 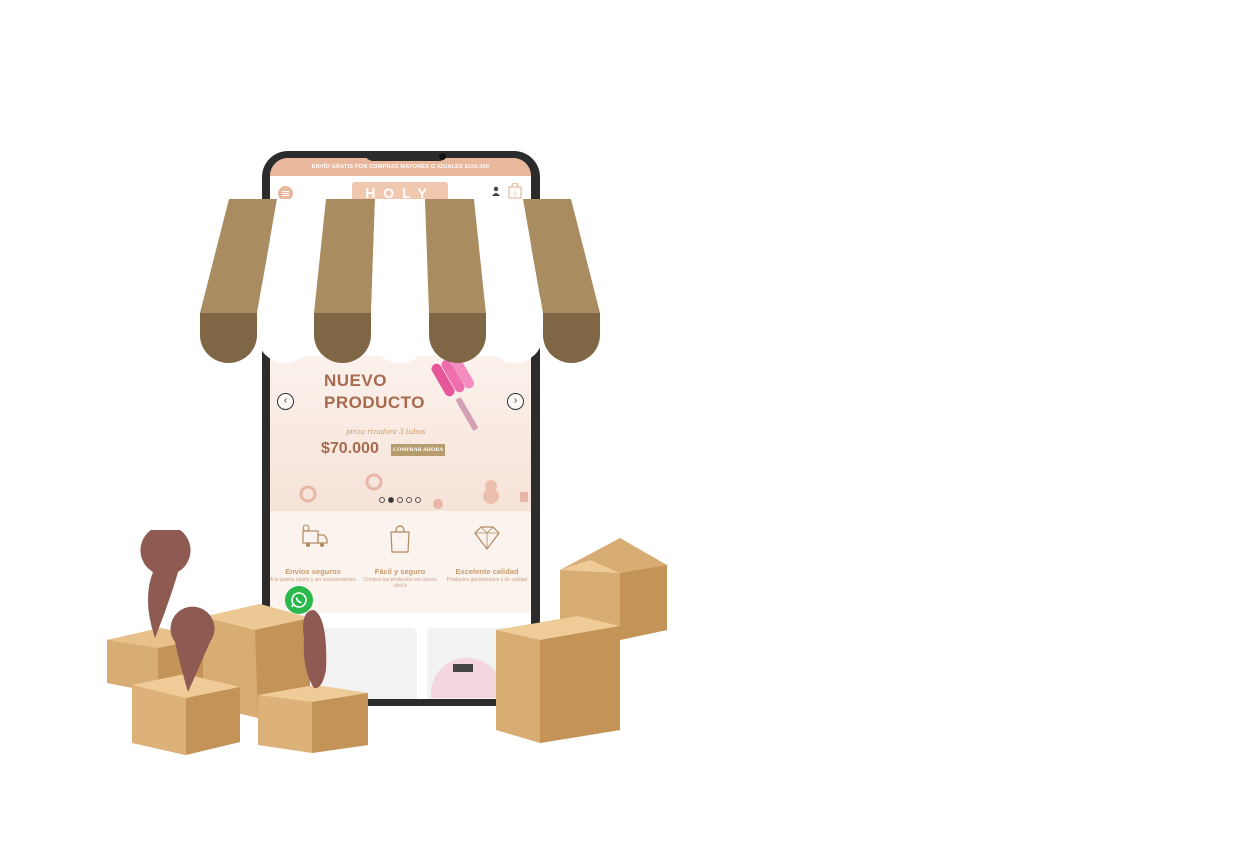 I want to click on camera-icon, so click(x=442, y=156).